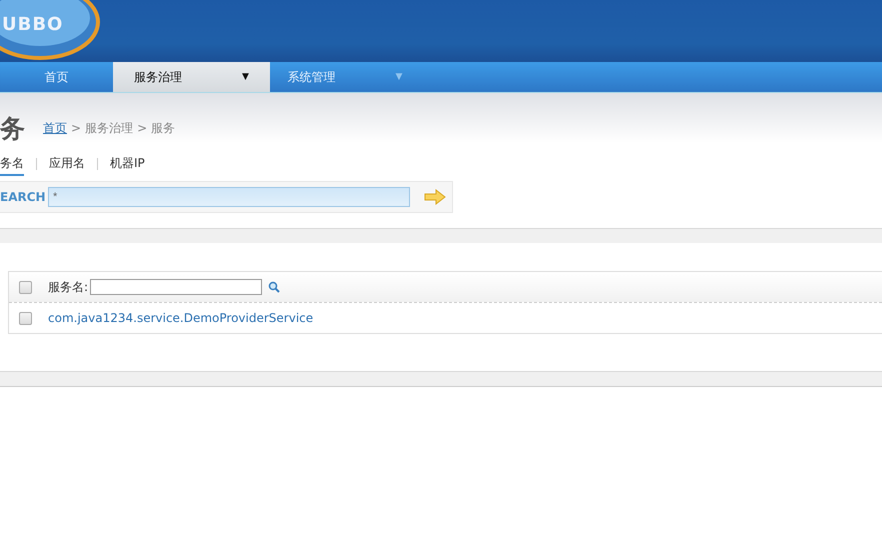  What do you see at coordinates (181, 318) in the screenshot?
I see `service-link: com.java1234.service.DemoProviderService` at bounding box center [181, 318].